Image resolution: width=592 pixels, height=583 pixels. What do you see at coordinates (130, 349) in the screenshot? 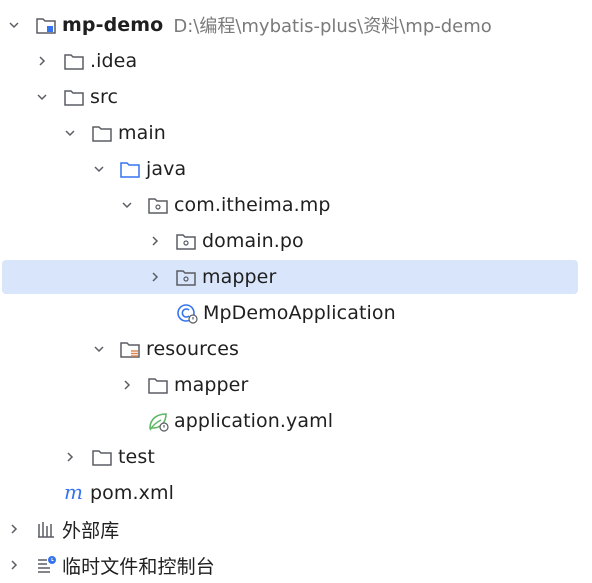
I see `resources-folder-icon` at bounding box center [130, 349].